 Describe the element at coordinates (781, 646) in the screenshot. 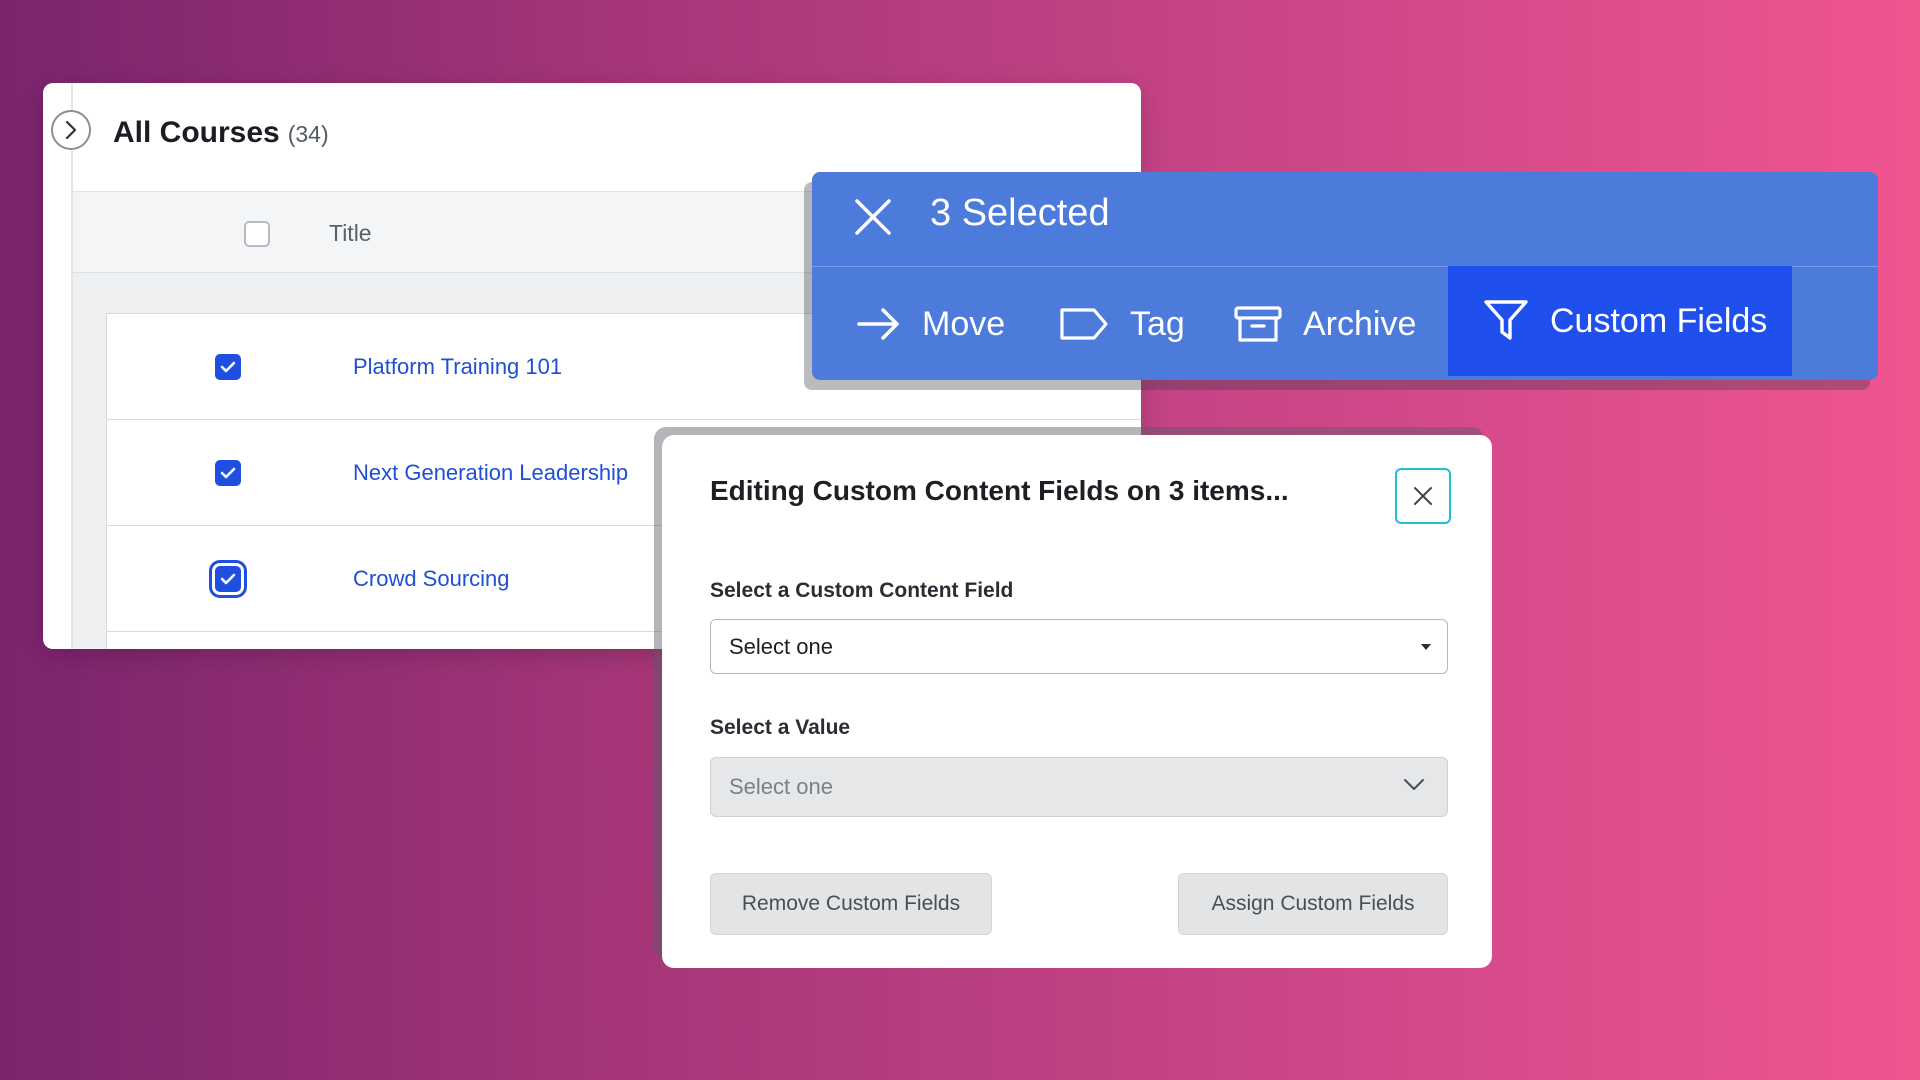

I see `custom-field-value: Select one` at that location.